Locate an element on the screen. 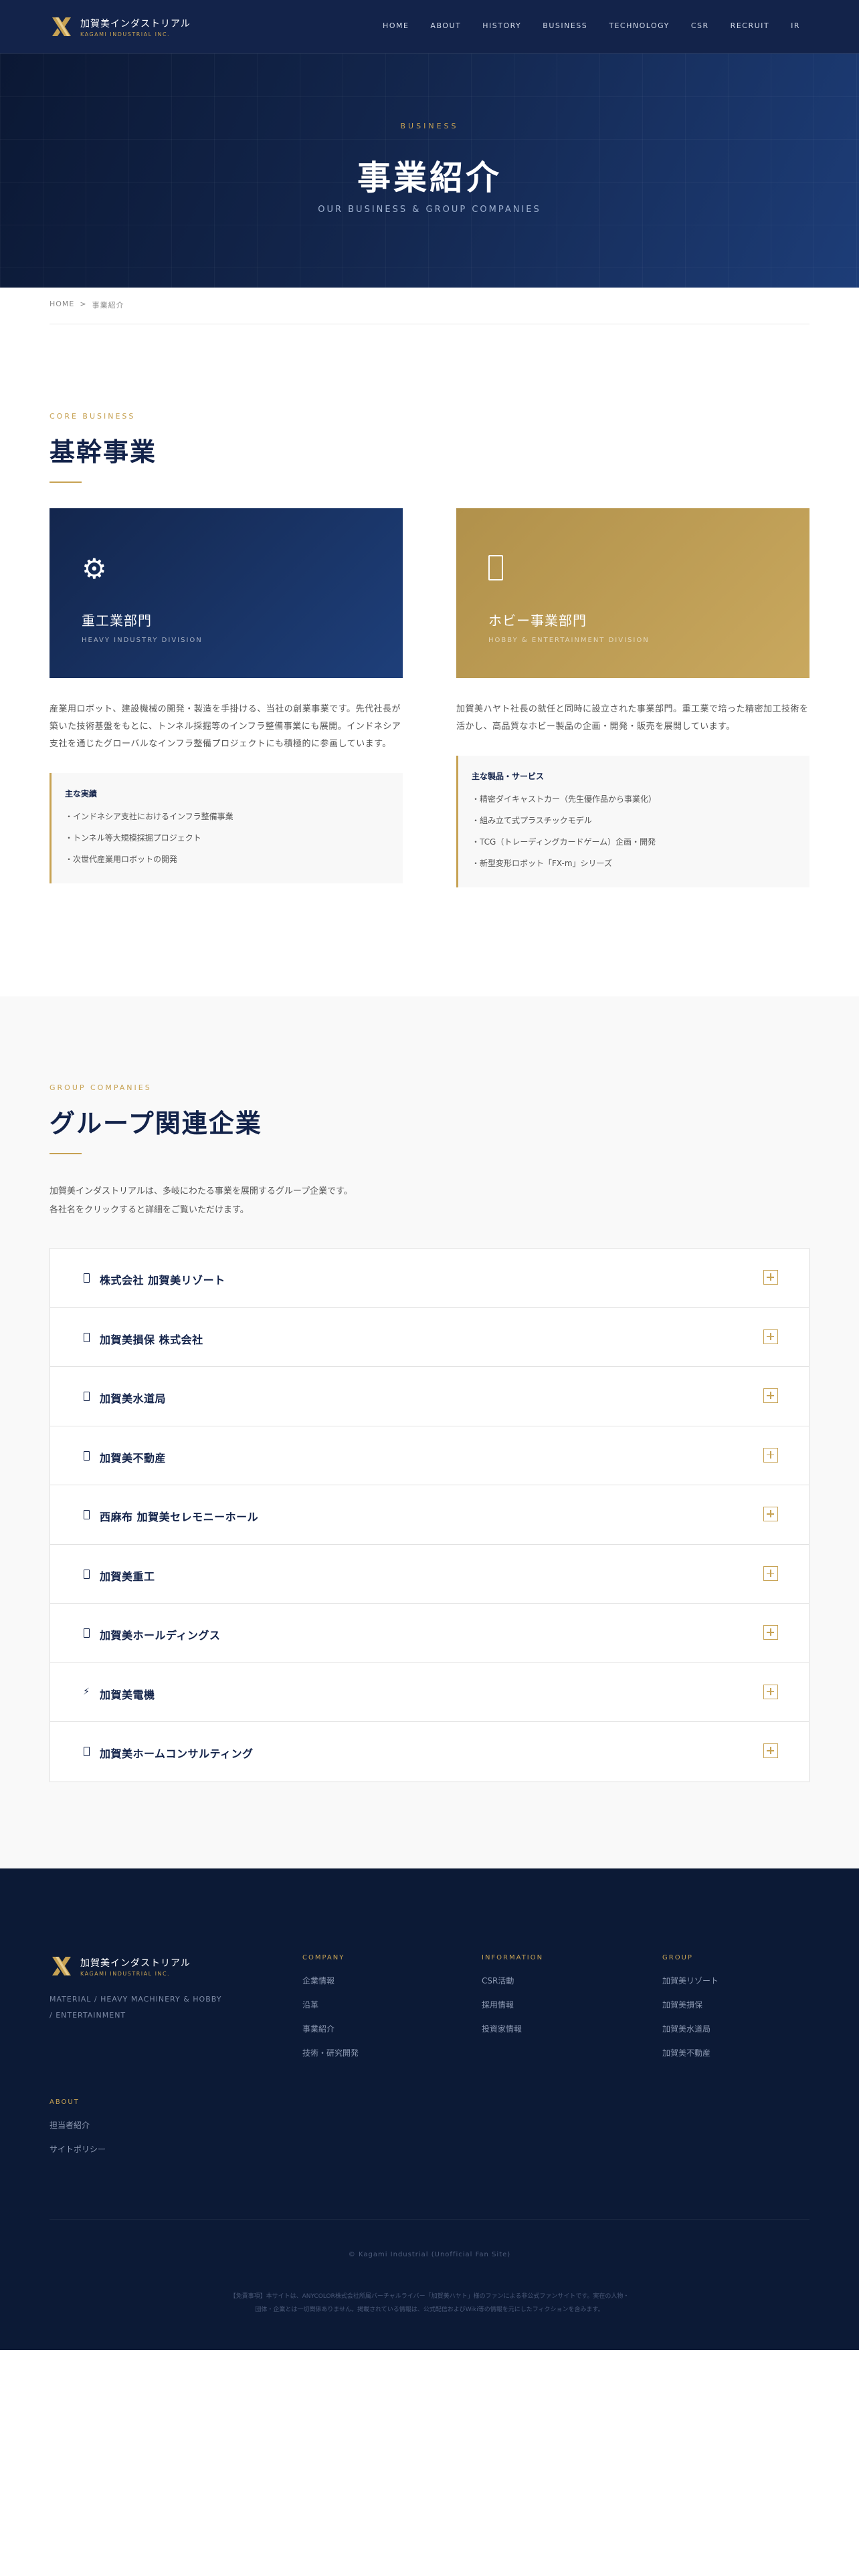 This screenshot has width=859, height=2576. footer-link: 投資家情報 is located at coordinates (512, 2028).